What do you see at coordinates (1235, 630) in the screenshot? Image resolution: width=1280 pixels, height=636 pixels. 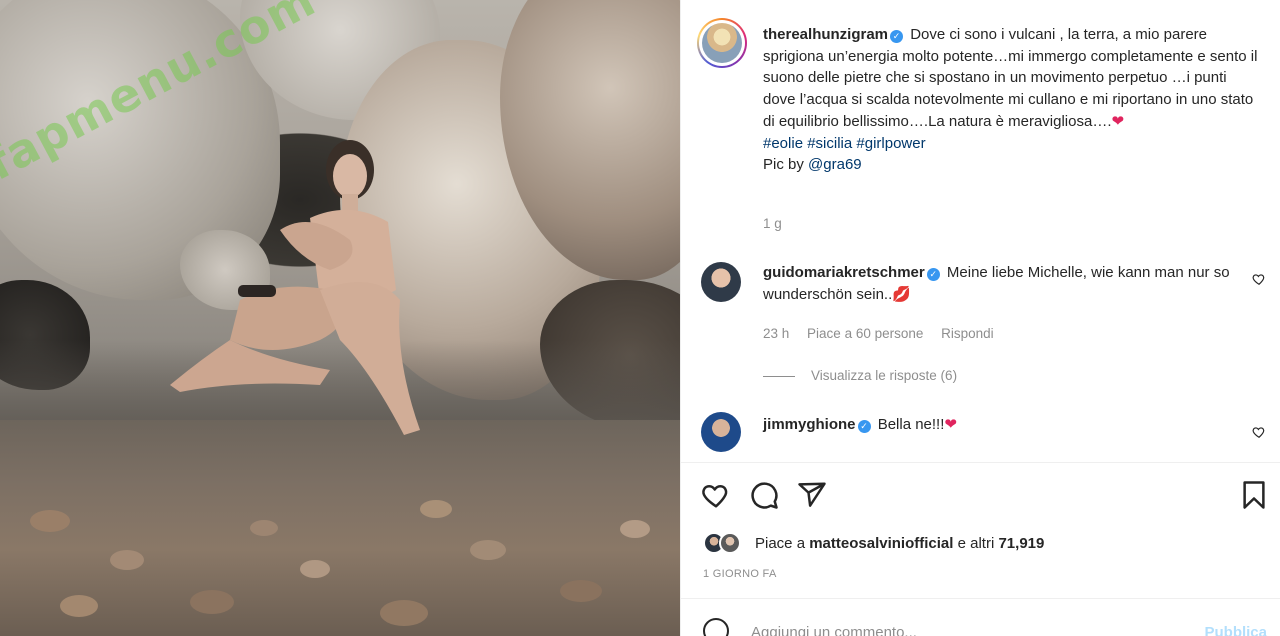 I see `publish-button: Pubblica` at bounding box center [1235, 630].